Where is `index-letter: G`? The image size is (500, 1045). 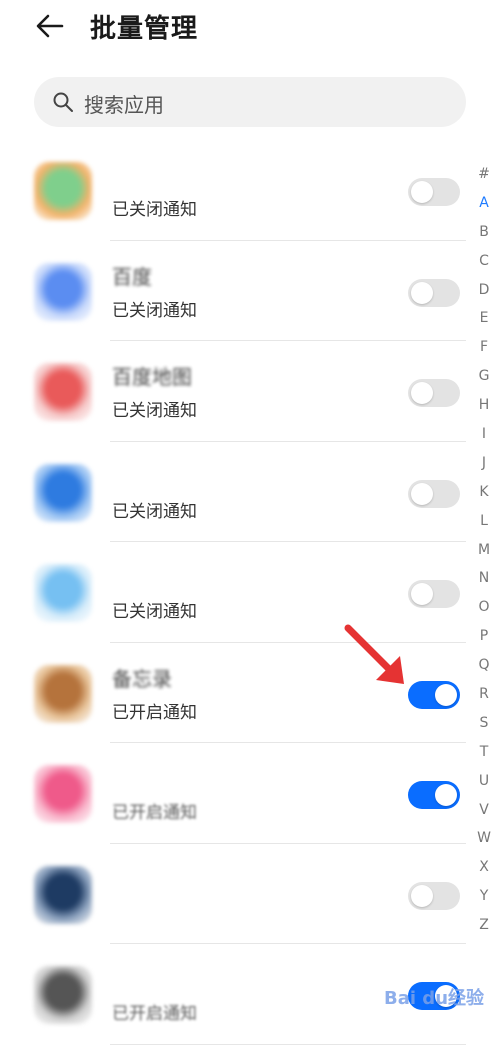 index-letter: G is located at coordinates (484, 376).